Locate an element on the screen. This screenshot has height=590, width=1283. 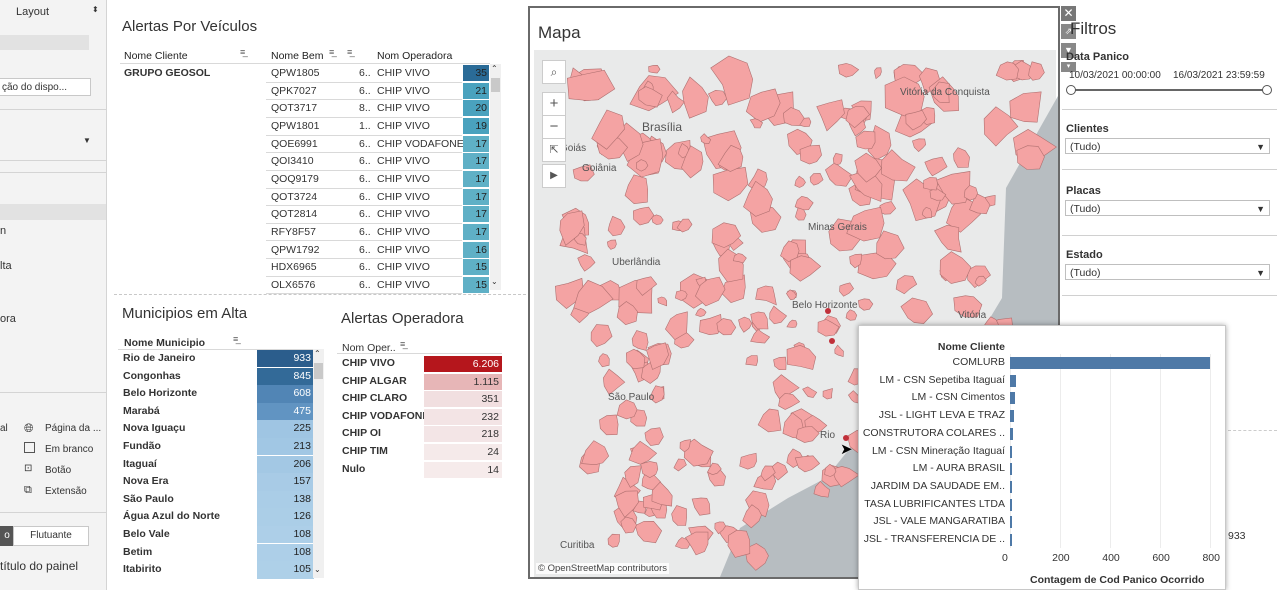
object-extension: Extensão is located at coordinates (66, 491).